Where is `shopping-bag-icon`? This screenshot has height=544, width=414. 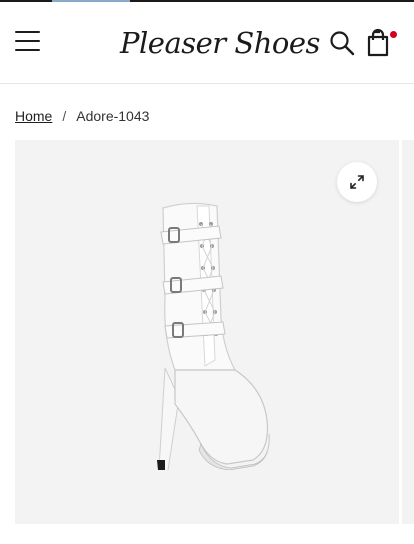 shopping-bag-icon is located at coordinates (382, 43).